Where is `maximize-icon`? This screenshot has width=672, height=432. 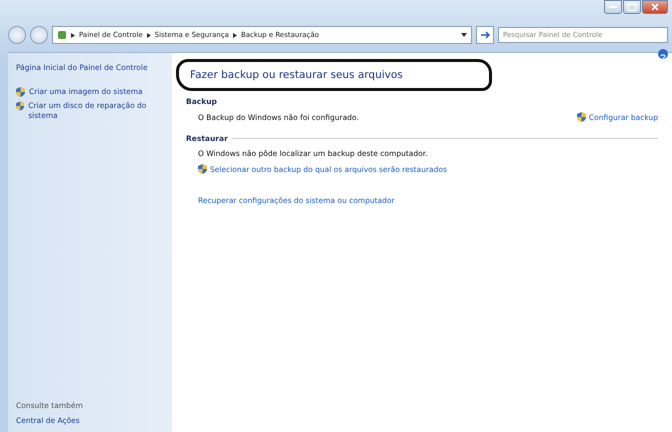 maximize-icon is located at coordinates (632, 7).